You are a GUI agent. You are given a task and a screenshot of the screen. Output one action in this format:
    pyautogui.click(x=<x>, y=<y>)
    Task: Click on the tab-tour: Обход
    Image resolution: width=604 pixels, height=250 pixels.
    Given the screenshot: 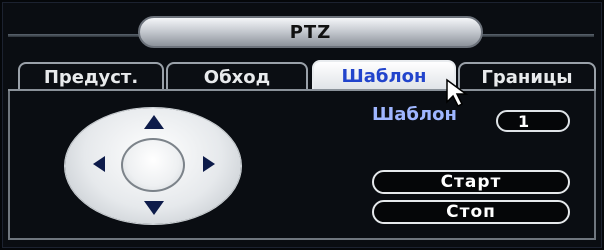 What is the action you would take?
    pyautogui.click(x=237, y=76)
    